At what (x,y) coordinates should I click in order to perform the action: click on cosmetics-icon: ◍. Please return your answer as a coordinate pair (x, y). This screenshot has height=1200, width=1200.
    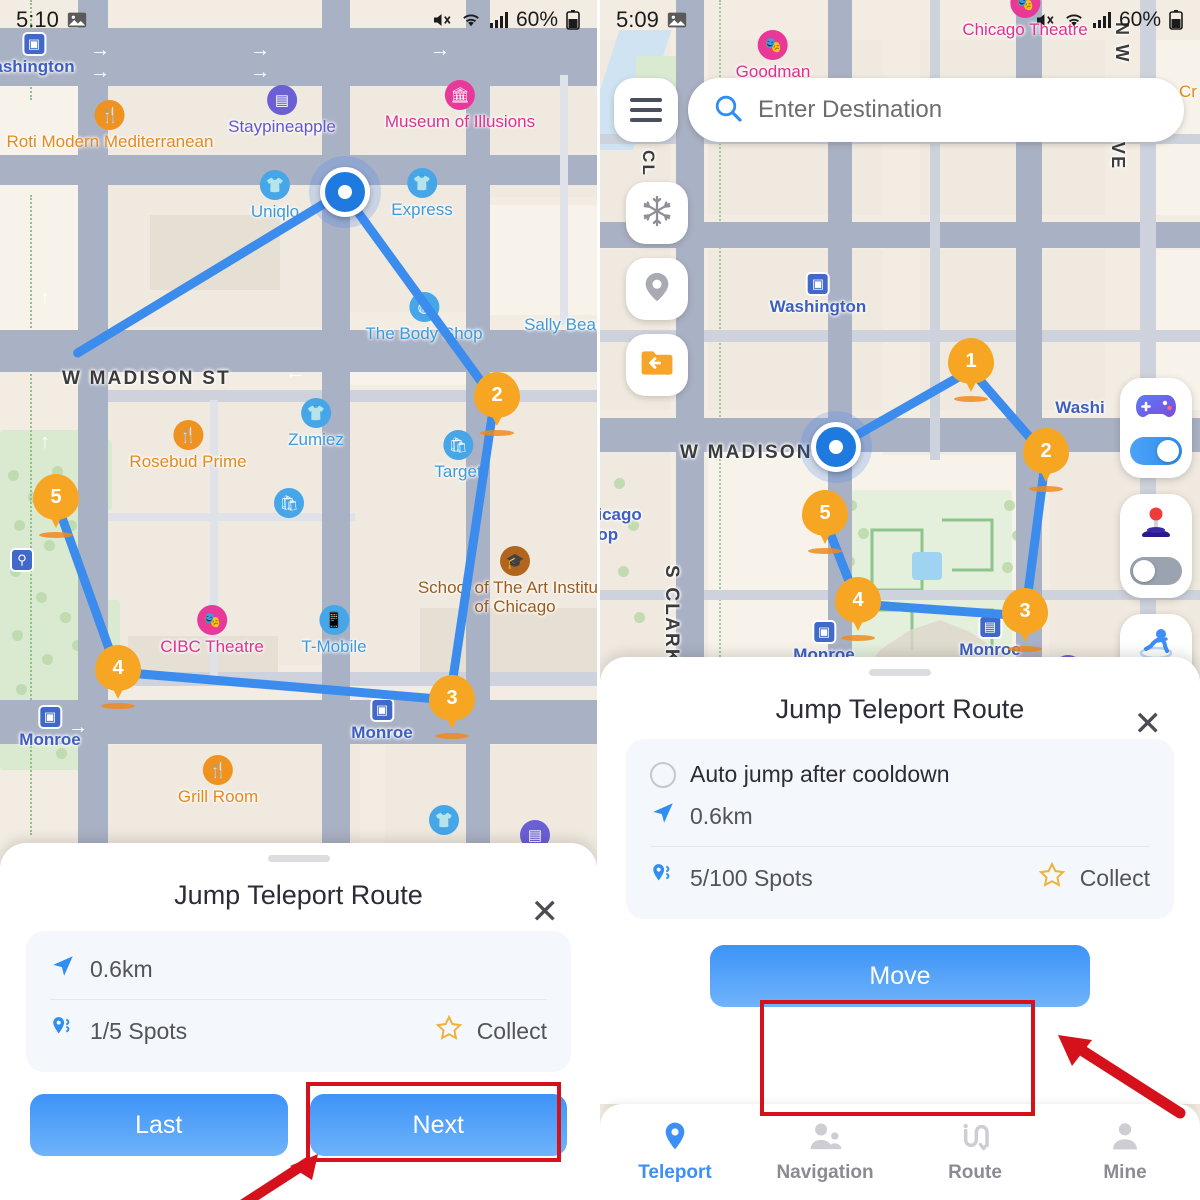
    Looking at the image, I should click on (423, 307).